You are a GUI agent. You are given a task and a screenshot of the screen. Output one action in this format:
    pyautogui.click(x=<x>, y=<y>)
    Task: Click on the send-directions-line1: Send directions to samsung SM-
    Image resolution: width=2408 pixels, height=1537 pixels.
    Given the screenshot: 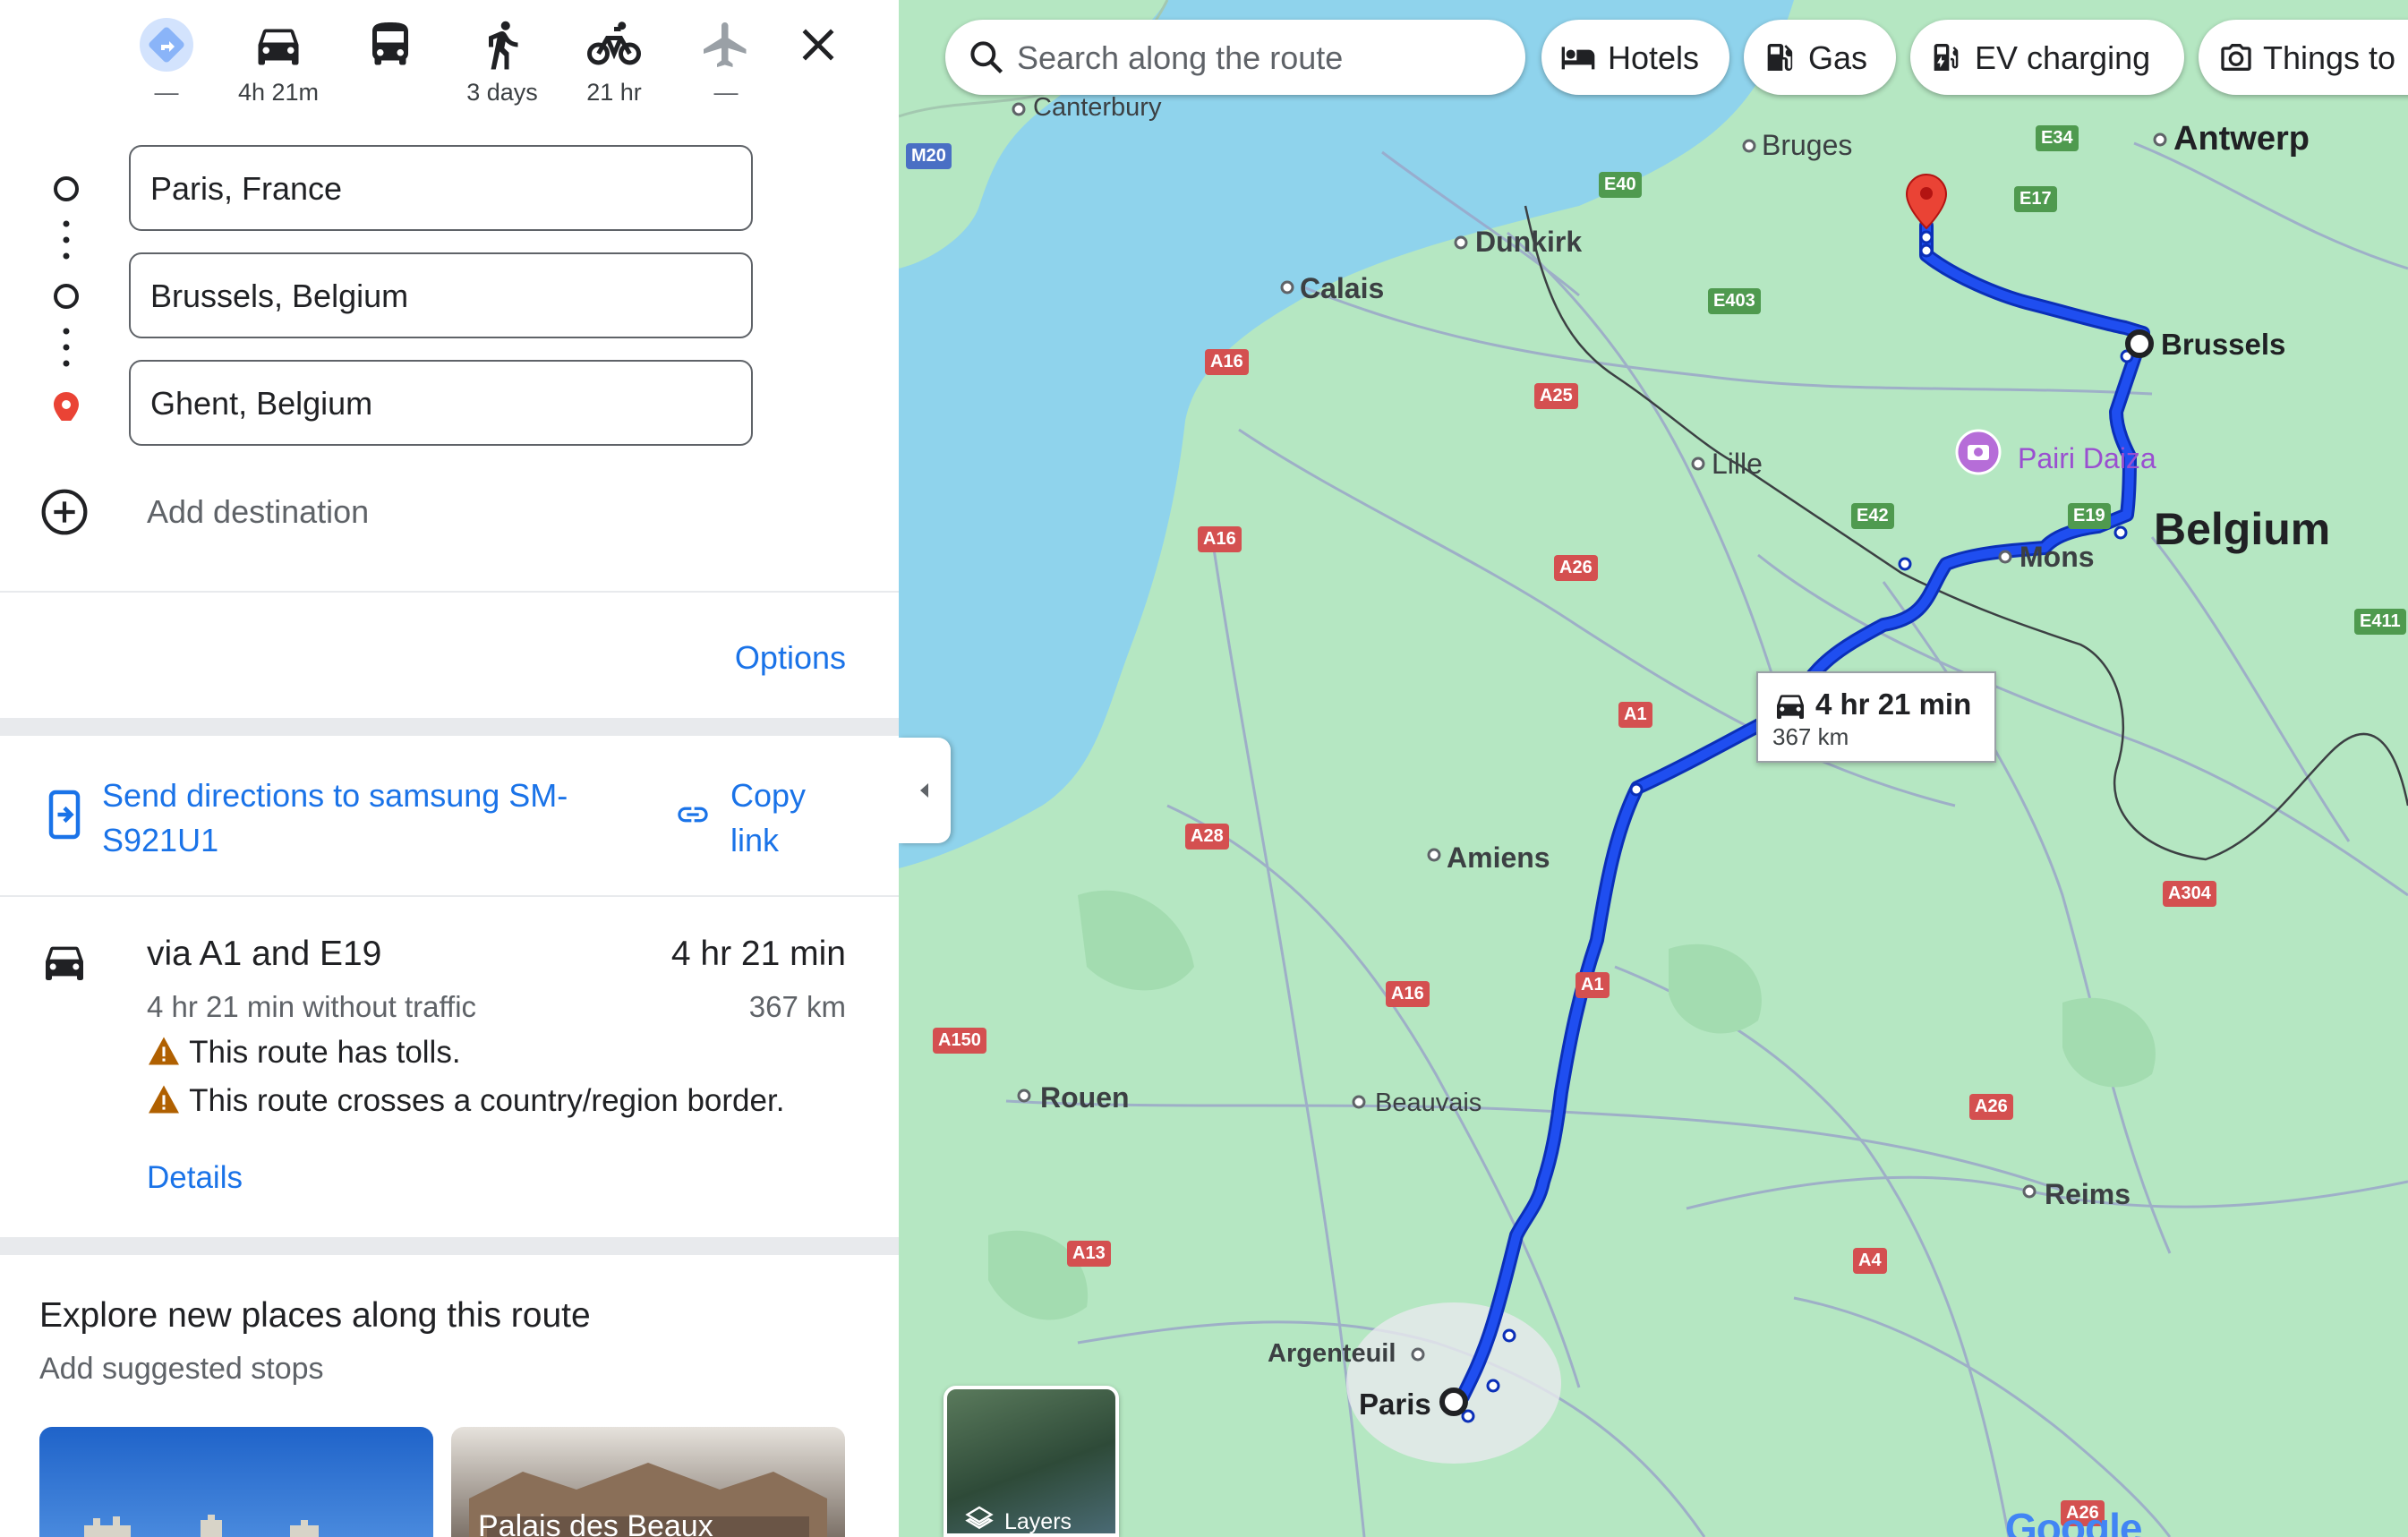 What is the action you would take?
    pyautogui.click(x=335, y=796)
    